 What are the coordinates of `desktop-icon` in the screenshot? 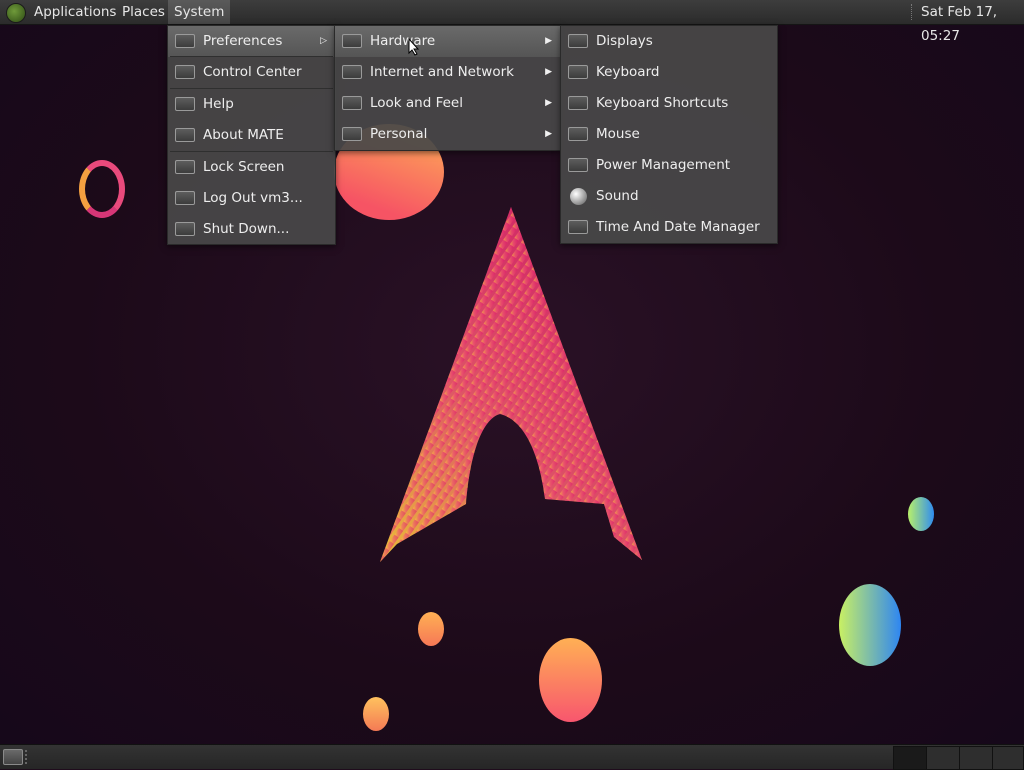 It's located at (13, 757).